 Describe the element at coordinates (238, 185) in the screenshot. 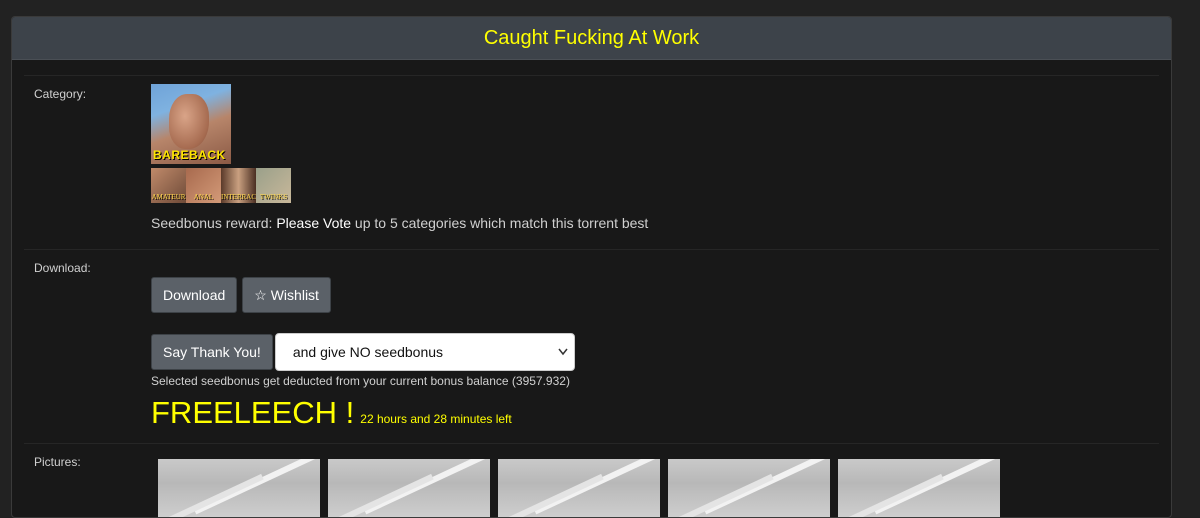

I see `subcategory-interracial: INTERRACIAL` at that location.